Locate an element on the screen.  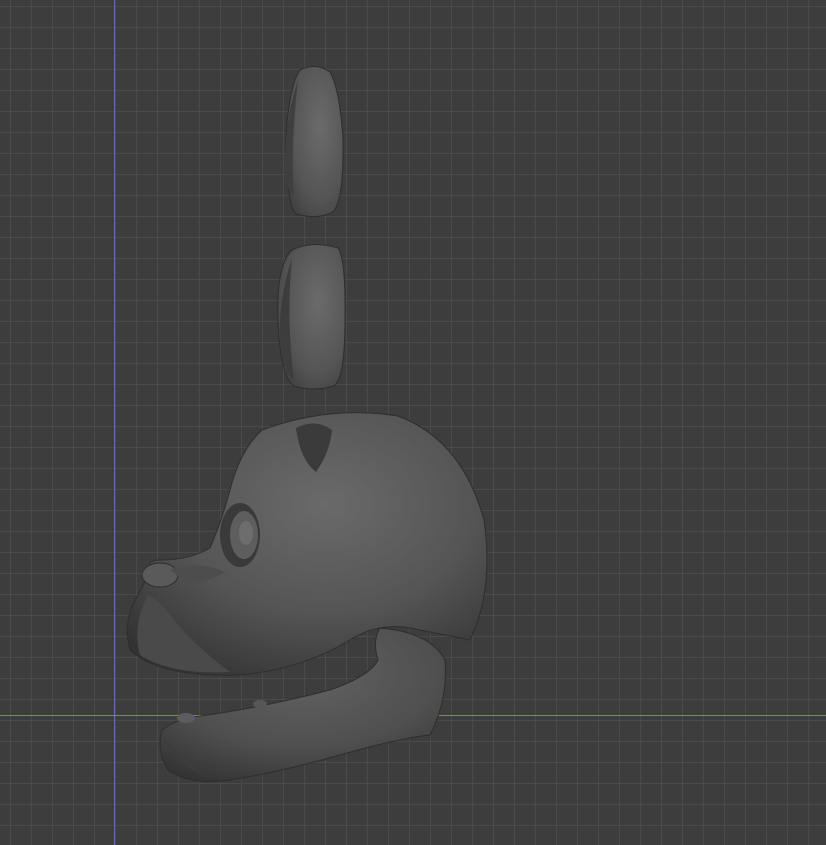
ear-top-piece is located at coordinates (314, 142).